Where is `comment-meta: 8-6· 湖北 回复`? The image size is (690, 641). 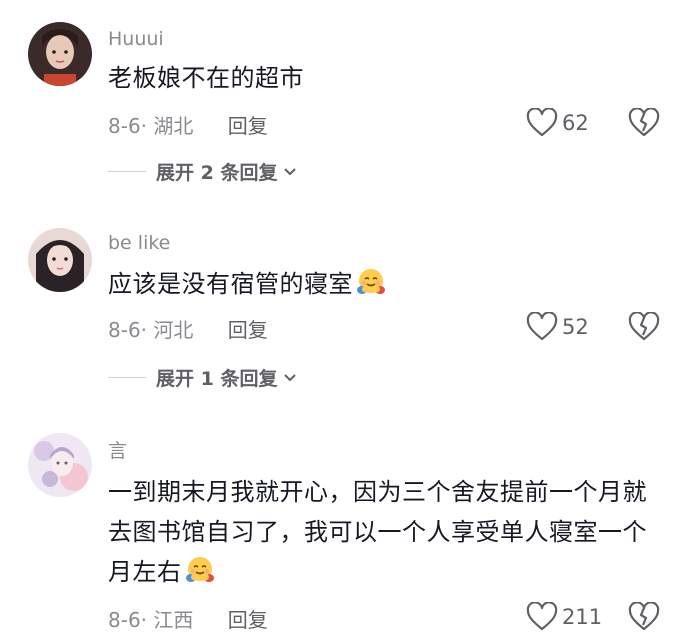
comment-meta: 8-6· 湖北 回复 is located at coordinates (188, 124).